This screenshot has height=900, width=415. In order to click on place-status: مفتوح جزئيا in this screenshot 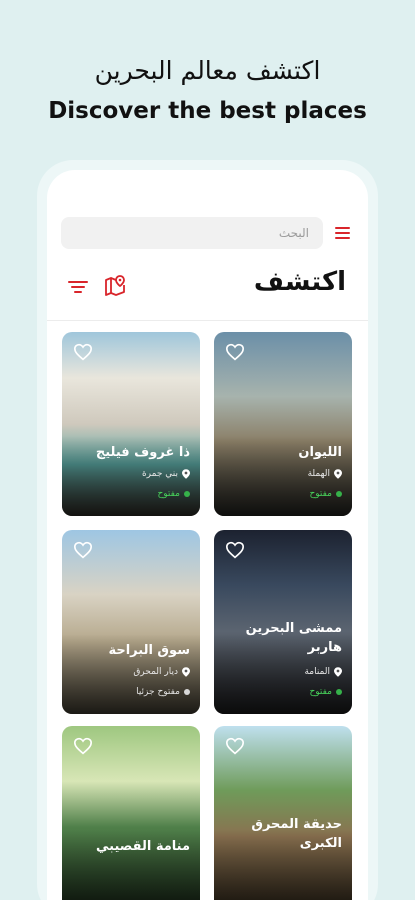, I will do `click(163, 692)`.